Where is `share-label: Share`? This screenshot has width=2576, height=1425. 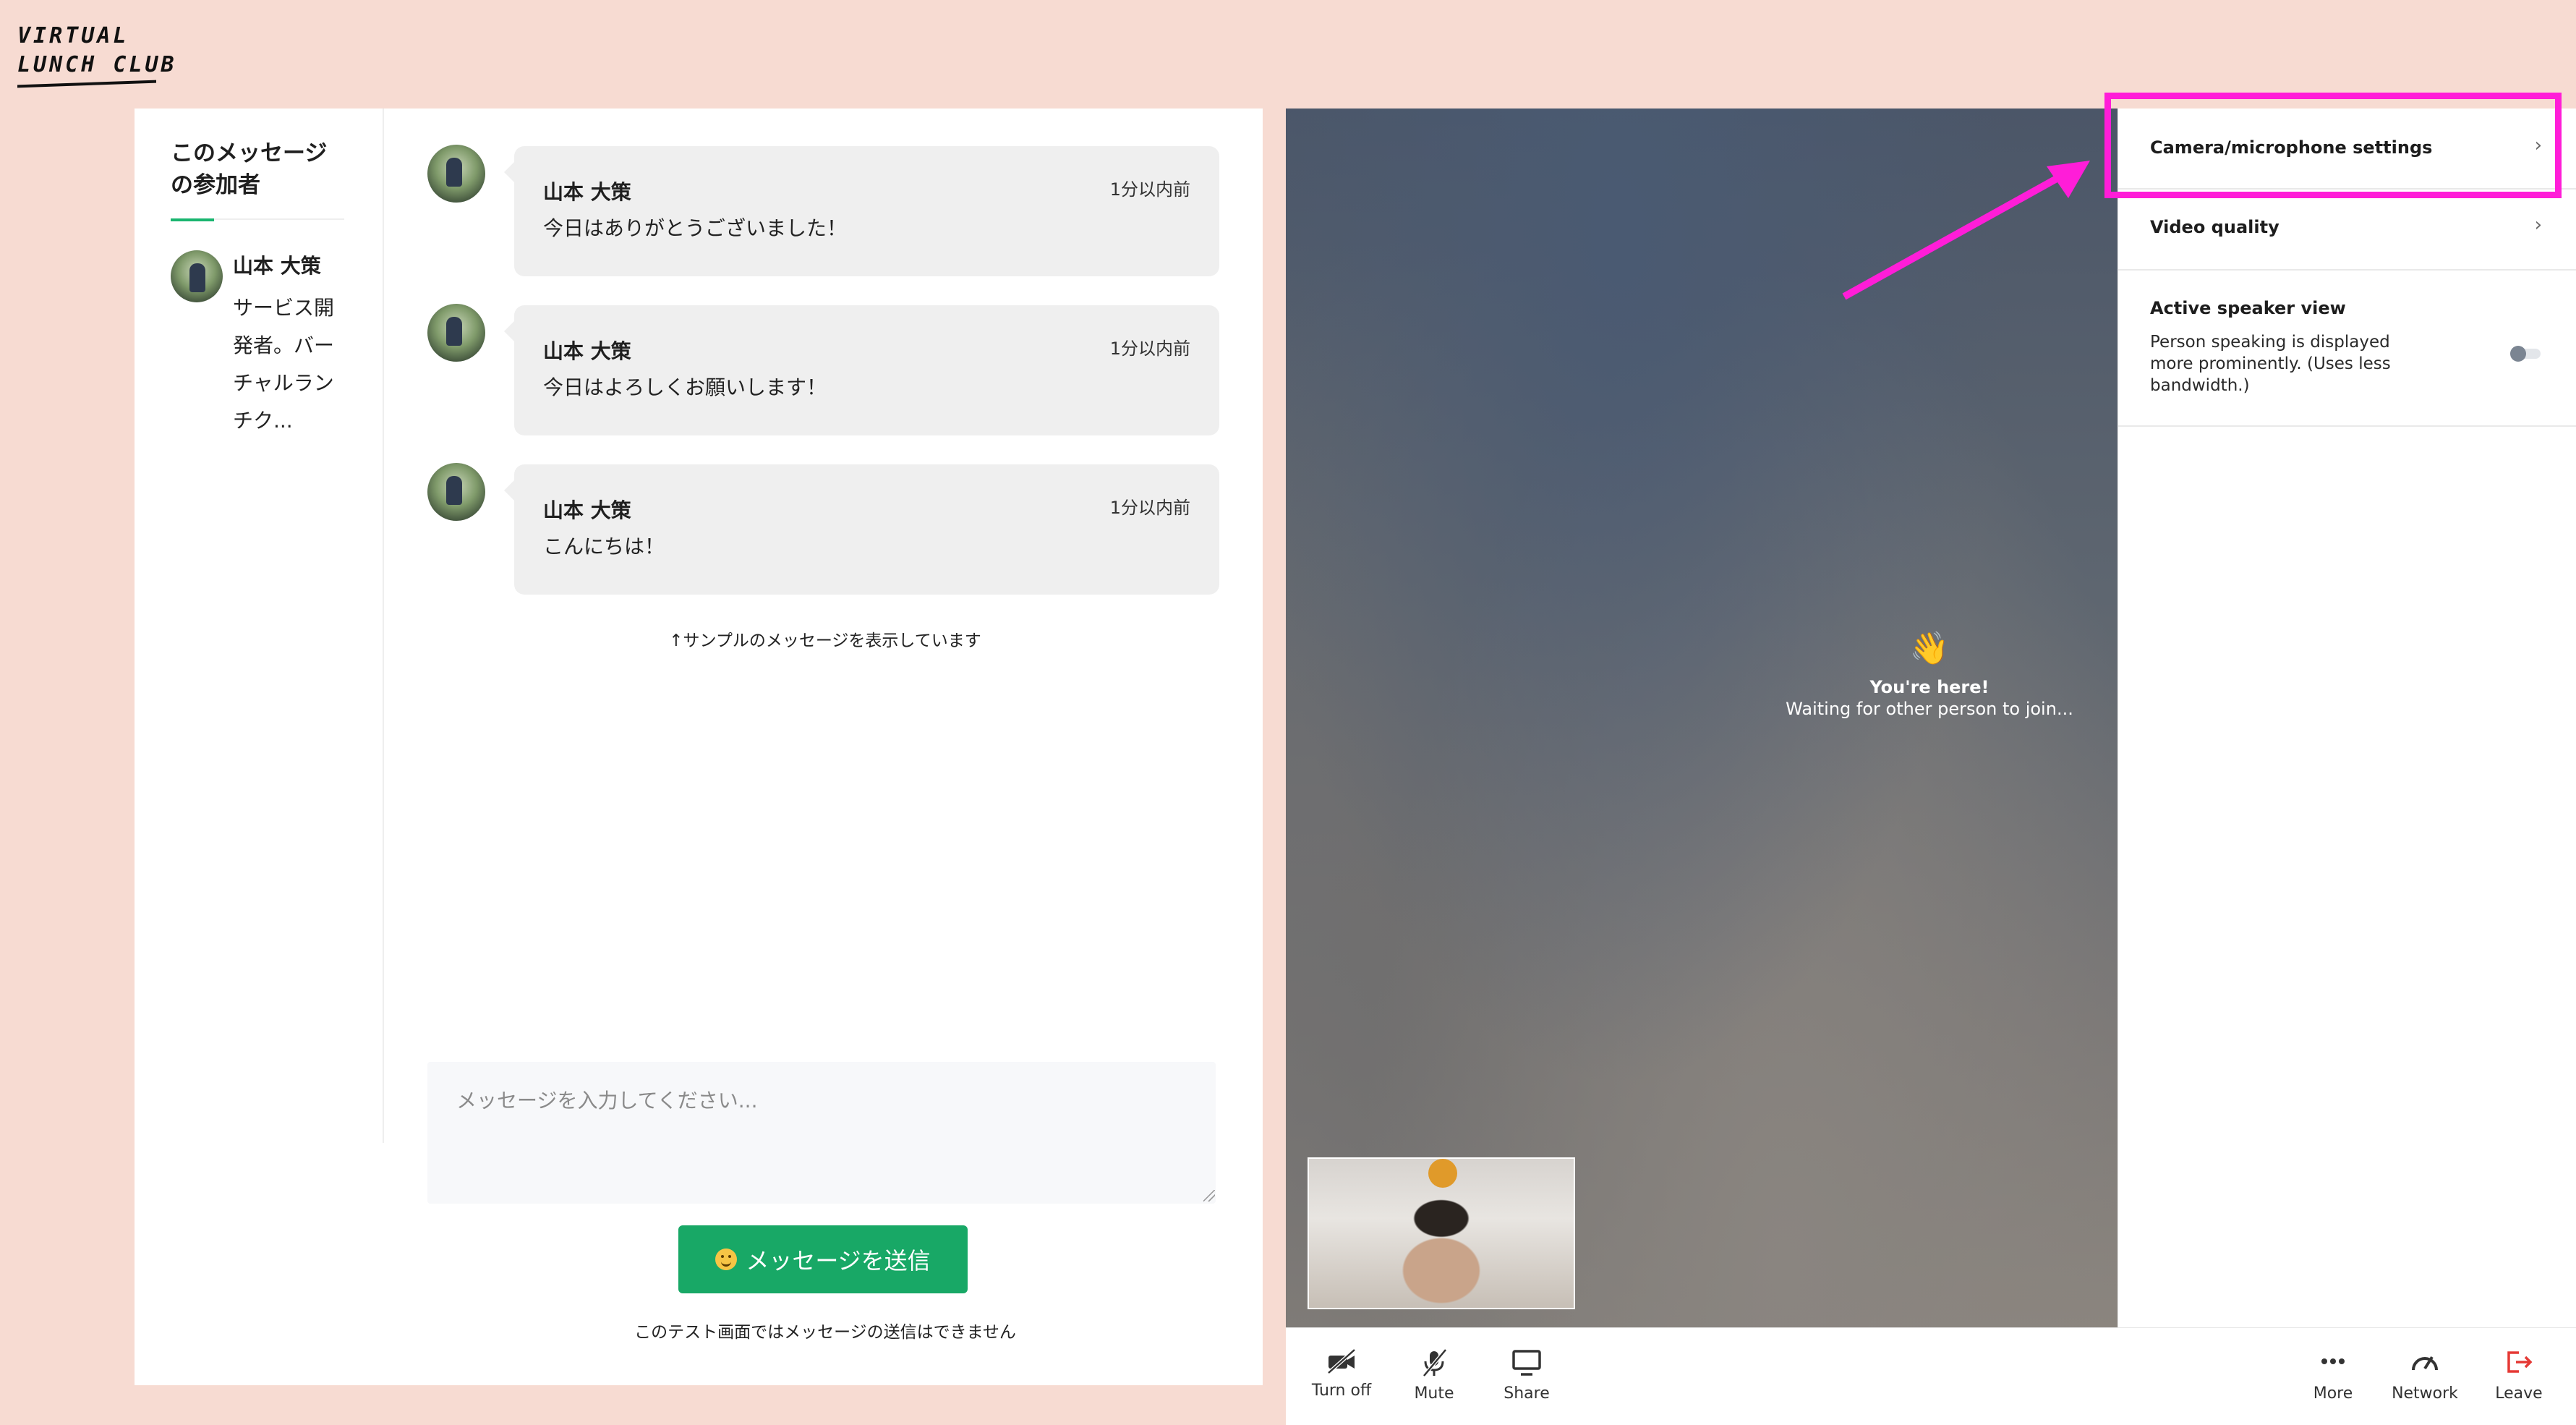
share-label: Share is located at coordinates (1527, 1393).